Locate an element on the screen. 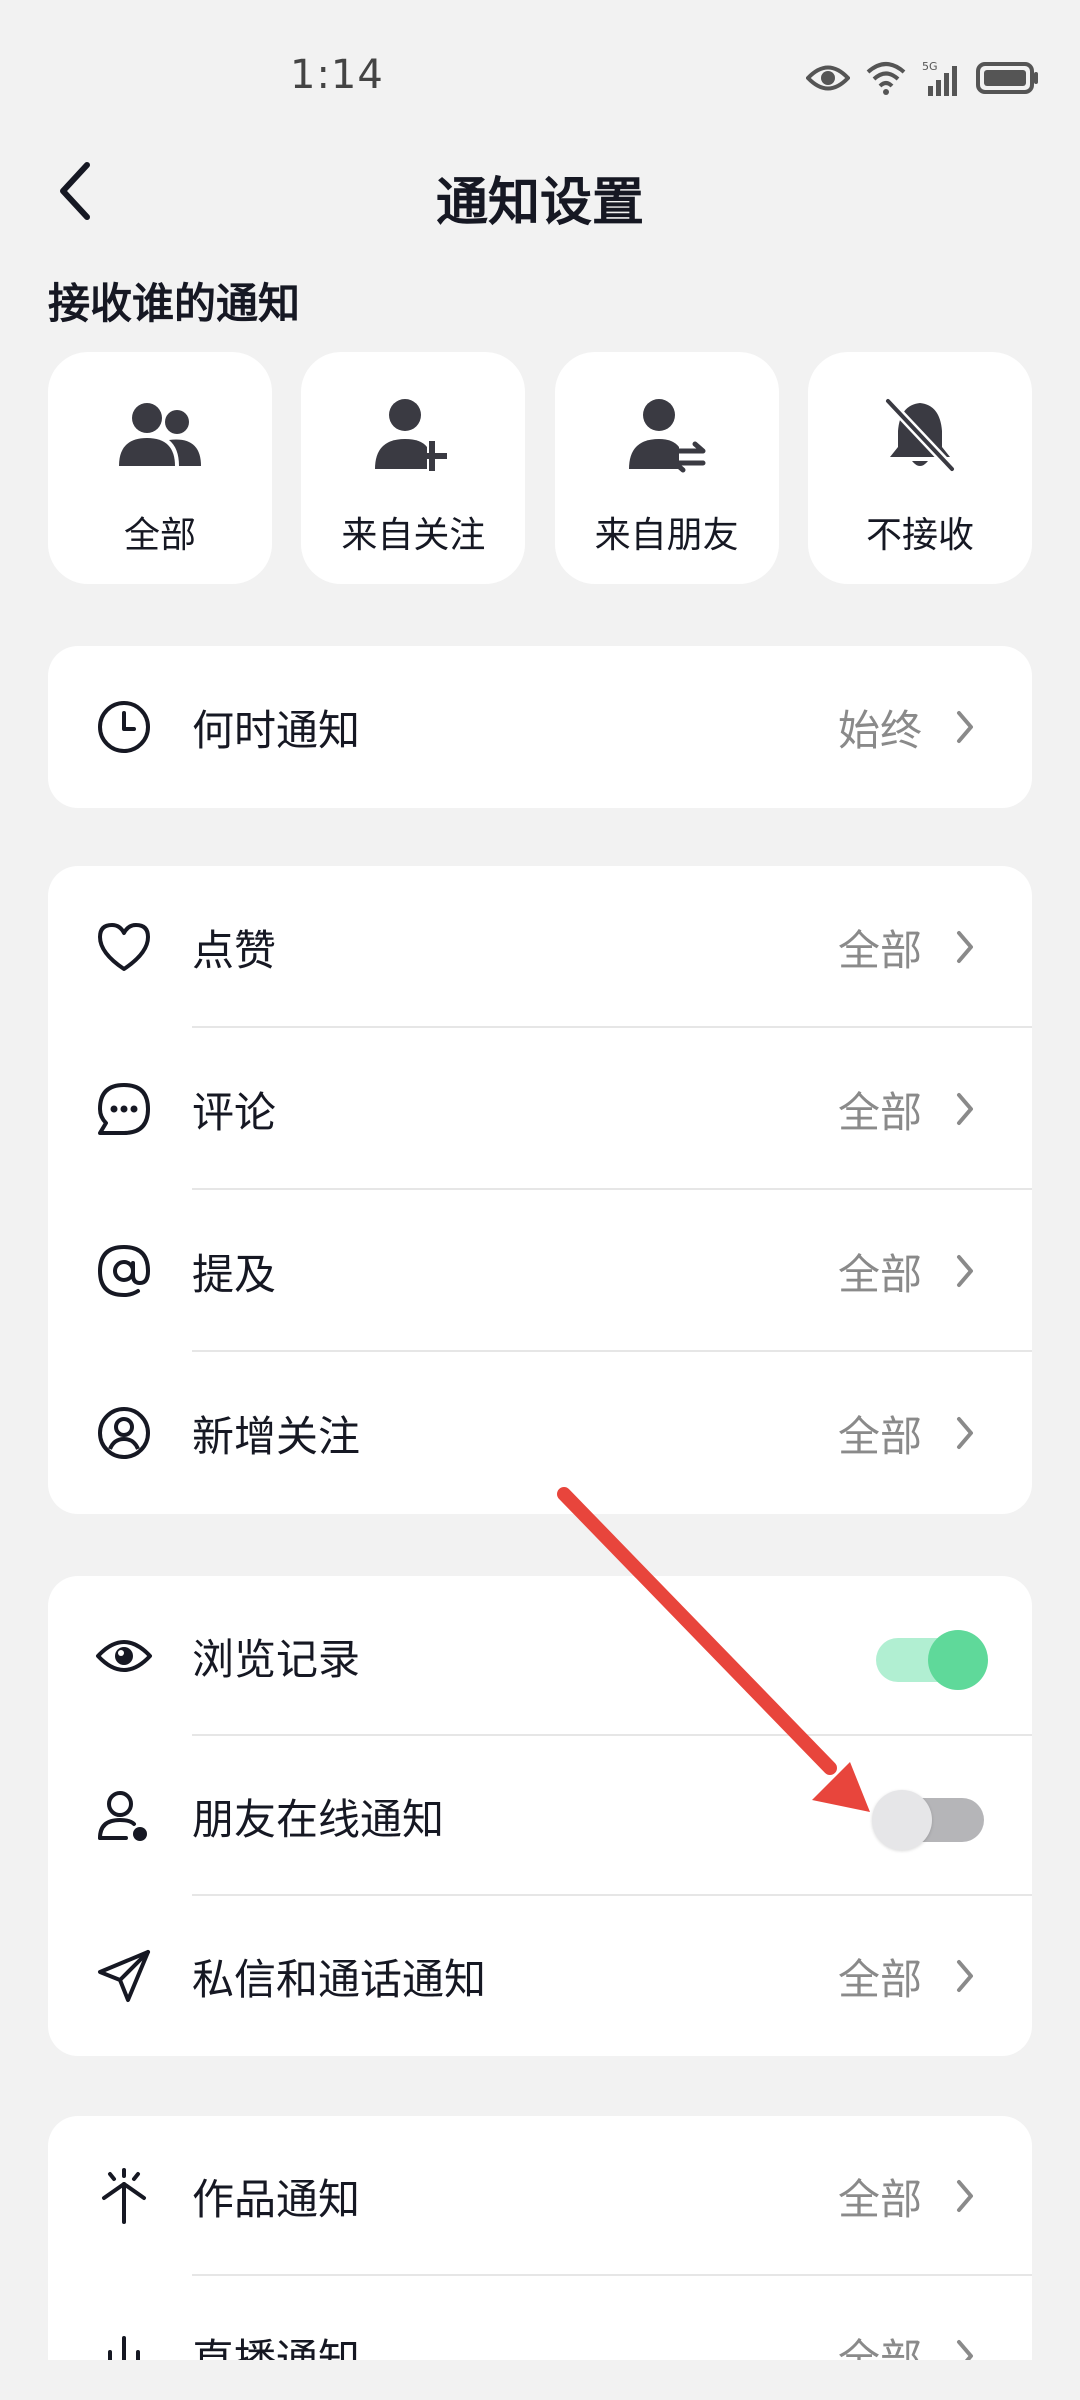  bottom-fade is located at coordinates (540, 2380).